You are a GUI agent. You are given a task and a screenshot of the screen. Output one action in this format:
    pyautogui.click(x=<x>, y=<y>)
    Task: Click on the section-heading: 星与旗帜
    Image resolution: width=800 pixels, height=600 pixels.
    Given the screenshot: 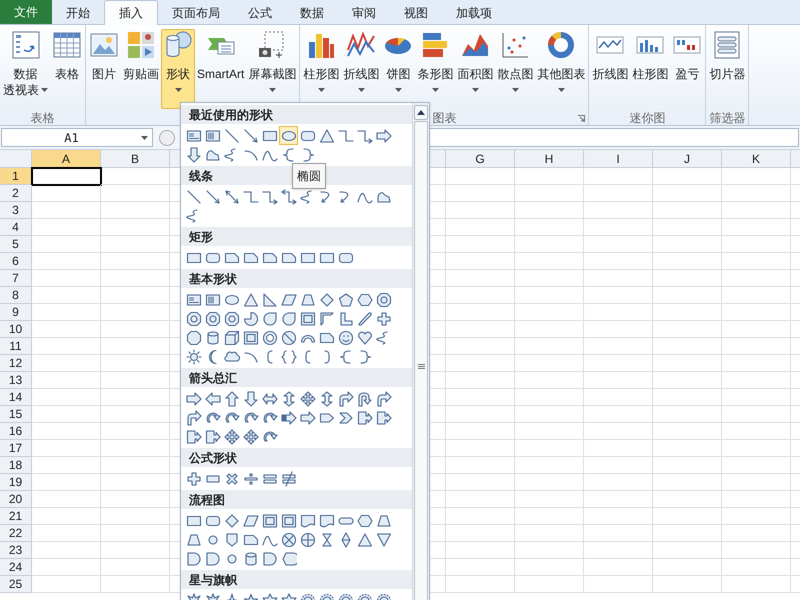 What is the action you would take?
    pyautogui.click(x=296, y=579)
    